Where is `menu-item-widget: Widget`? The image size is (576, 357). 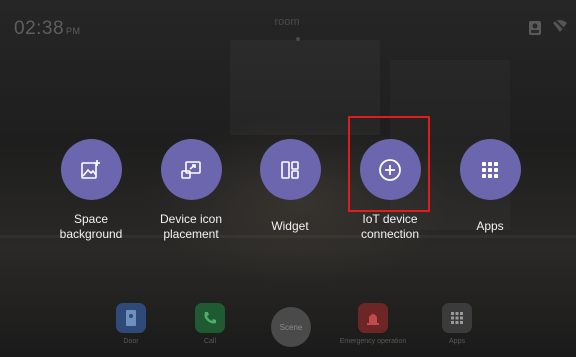 menu-item-widget: Widget is located at coordinates (290, 186).